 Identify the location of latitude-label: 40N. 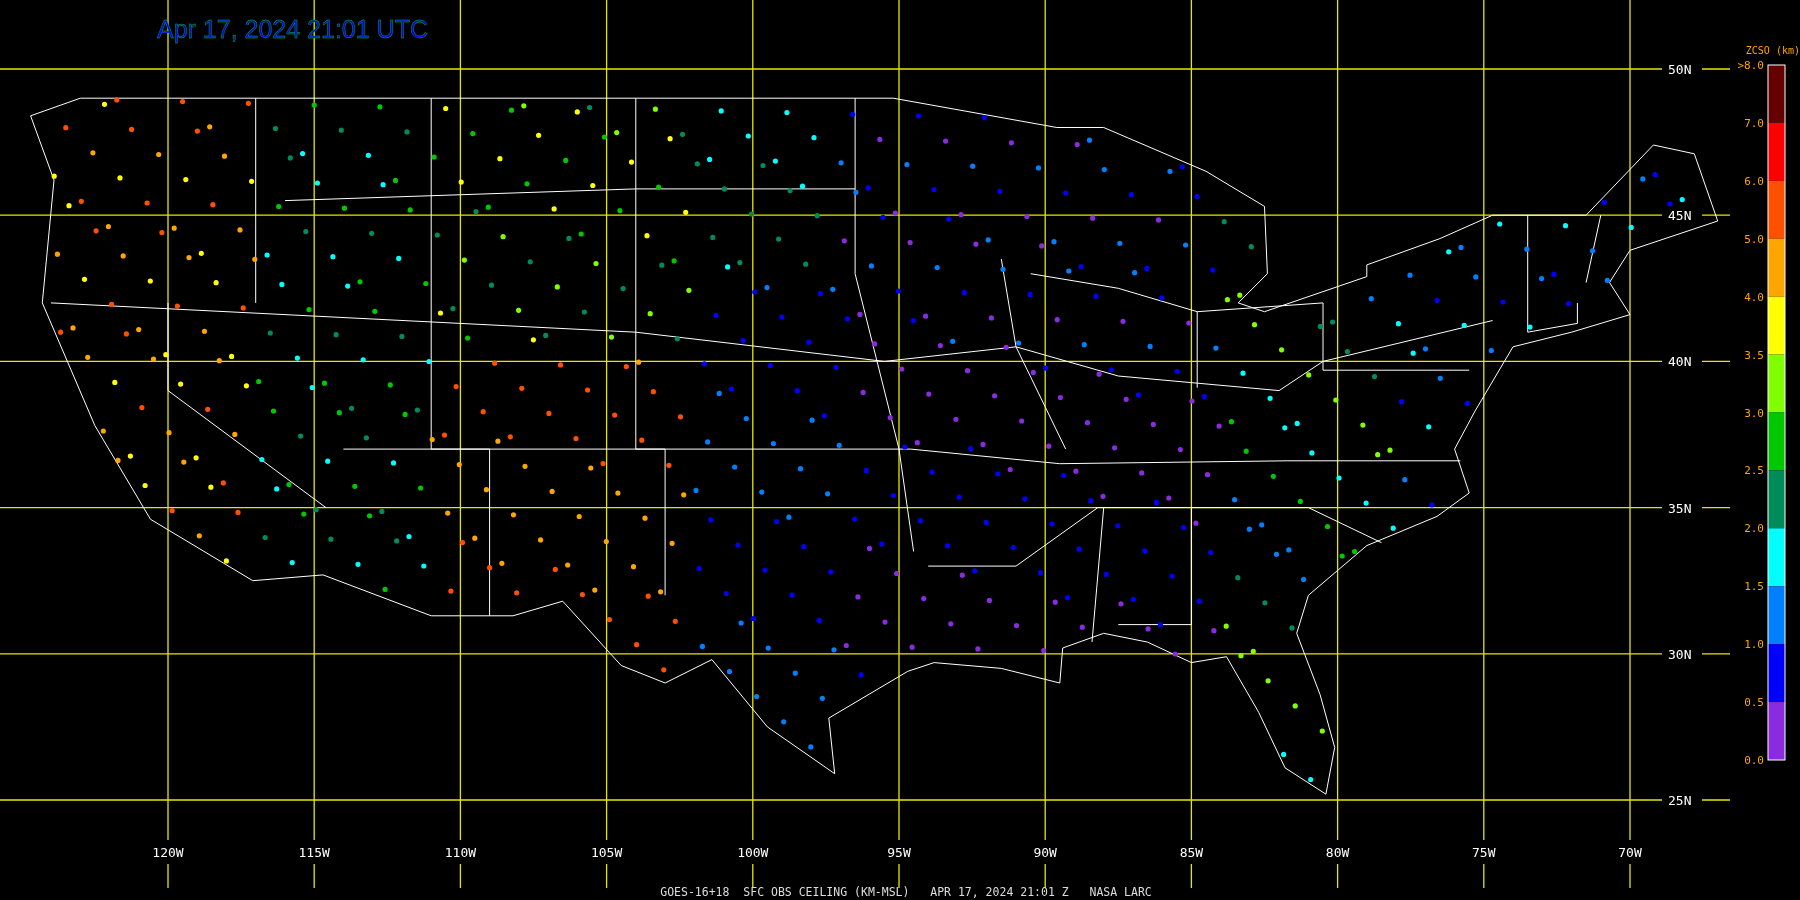
(1680, 362).